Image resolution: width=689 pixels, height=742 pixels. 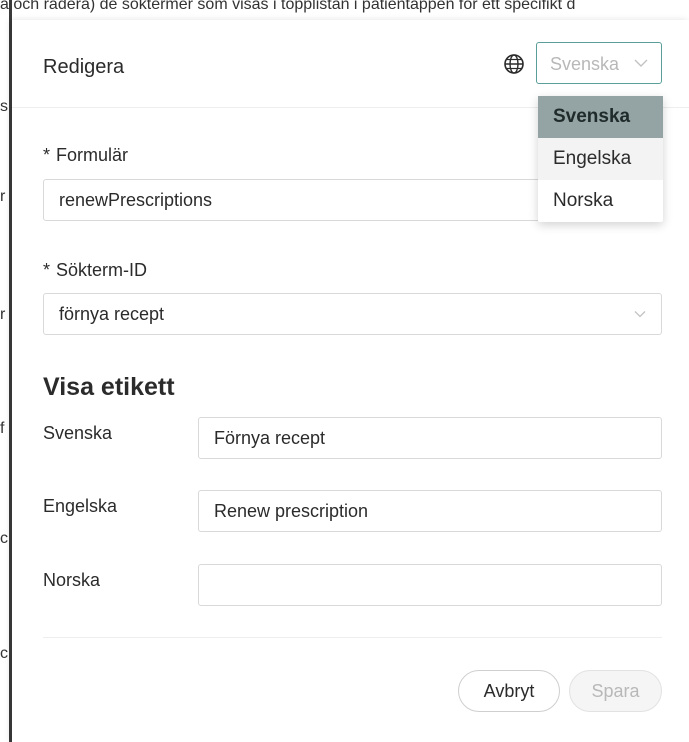 I want to click on search-term-label-text: Sökterm-ID, so click(x=102, y=270).